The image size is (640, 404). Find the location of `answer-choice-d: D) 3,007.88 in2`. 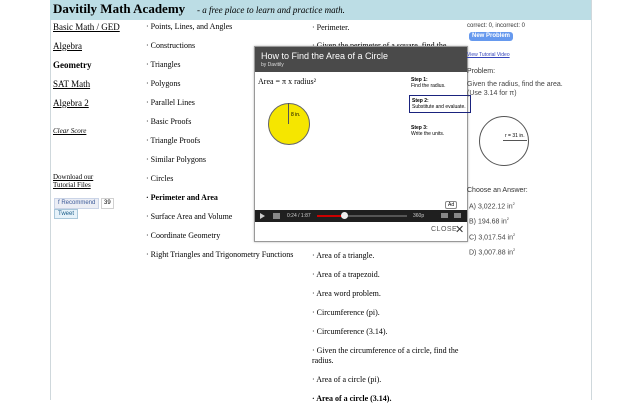

answer-choice-d: D) 3,007.88 in2 is located at coordinates (492, 251).